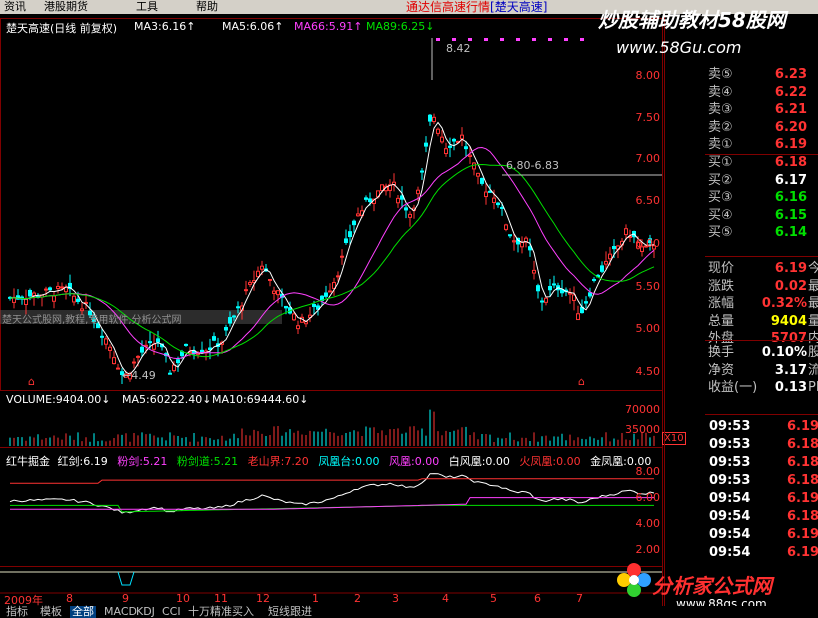 This screenshot has height=618, width=818. I want to click on low-price-label: ←4.49, so click(139, 375).